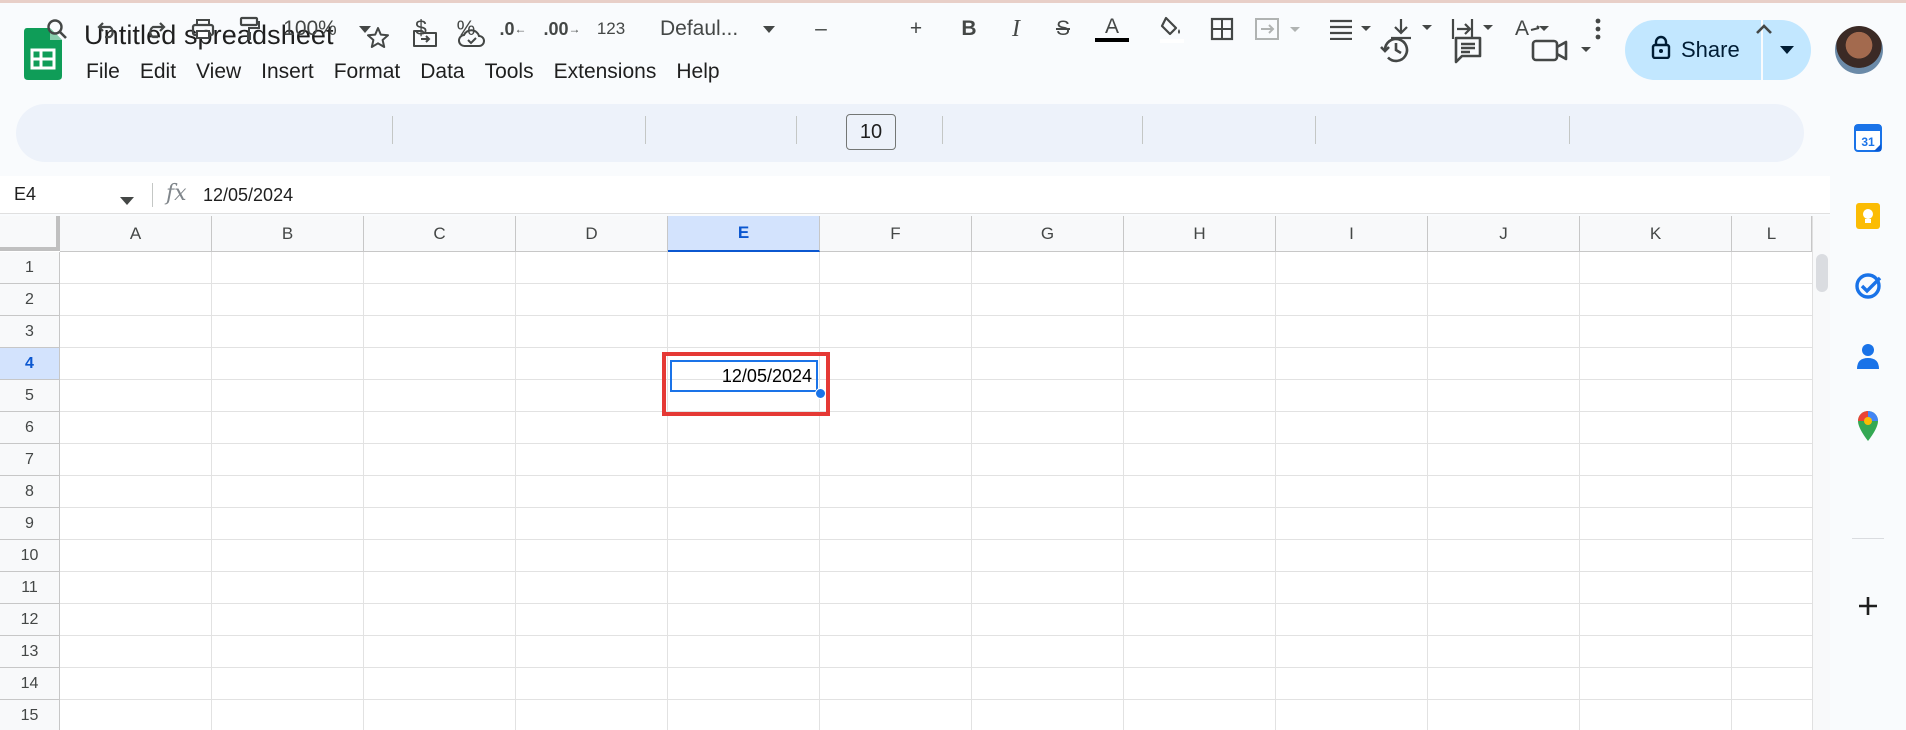 The height and width of the screenshot is (730, 1906). Describe the element at coordinates (365, 29) in the screenshot. I see `zoom-dropdown-icon` at that location.